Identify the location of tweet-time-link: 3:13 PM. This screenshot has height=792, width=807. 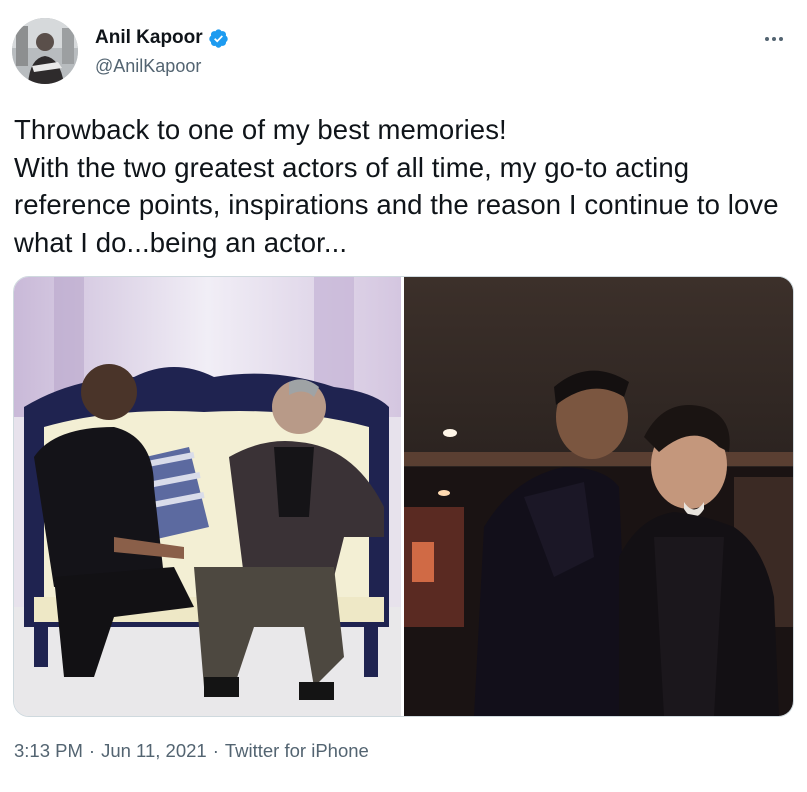
(48, 751).